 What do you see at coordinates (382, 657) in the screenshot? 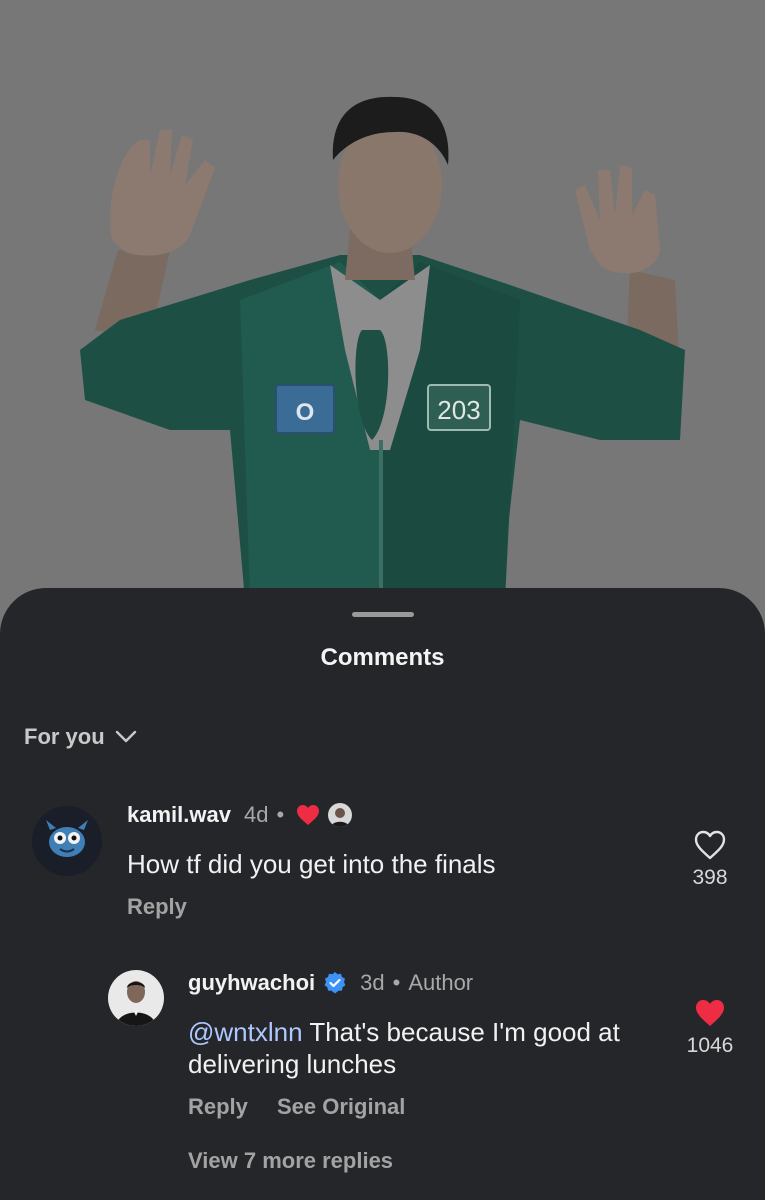
I see `sheet-title: Comments` at bounding box center [382, 657].